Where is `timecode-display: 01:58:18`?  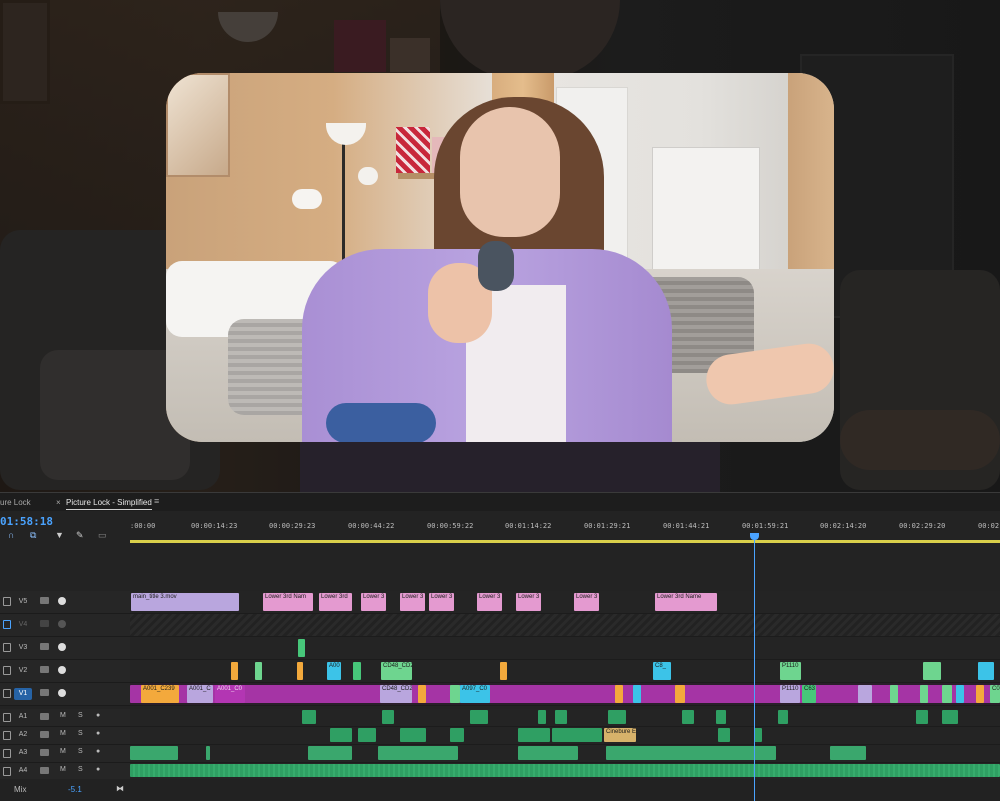 timecode-display: 01:58:18 is located at coordinates (26, 521).